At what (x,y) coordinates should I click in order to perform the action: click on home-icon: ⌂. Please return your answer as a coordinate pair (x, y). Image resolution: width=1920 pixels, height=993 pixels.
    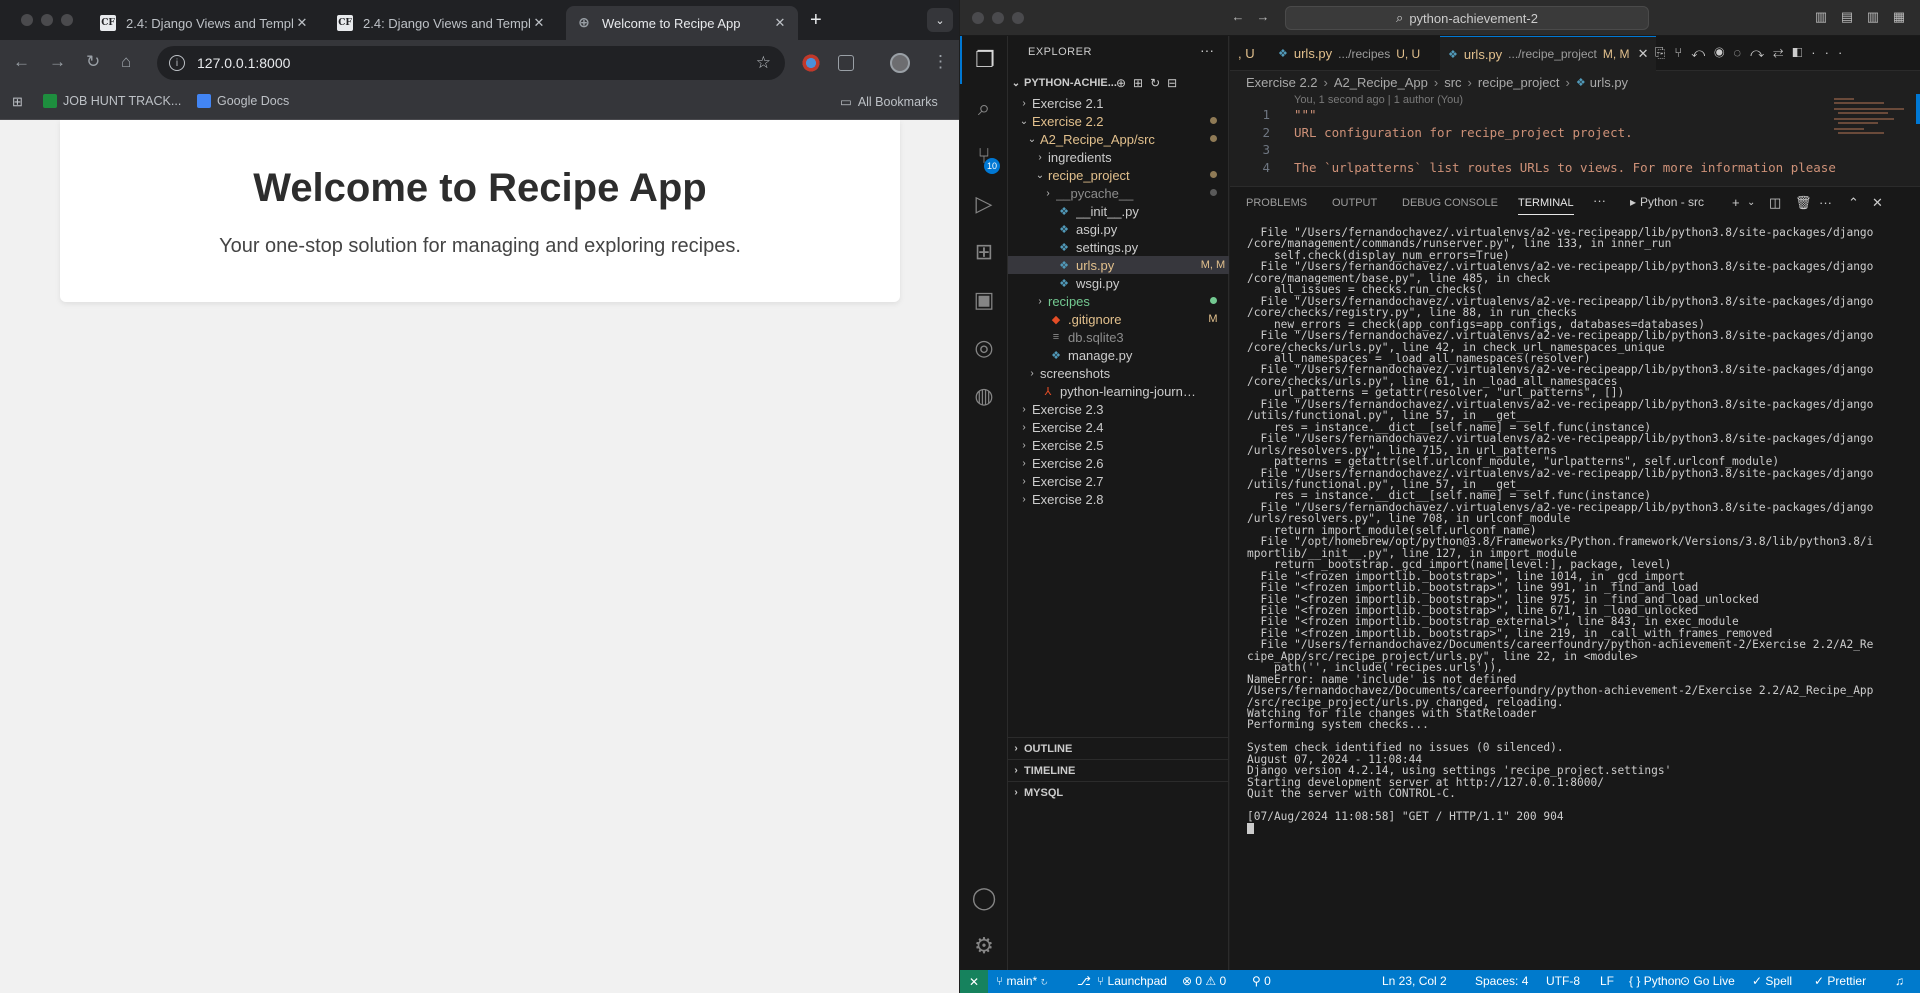
    Looking at the image, I should click on (126, 62).